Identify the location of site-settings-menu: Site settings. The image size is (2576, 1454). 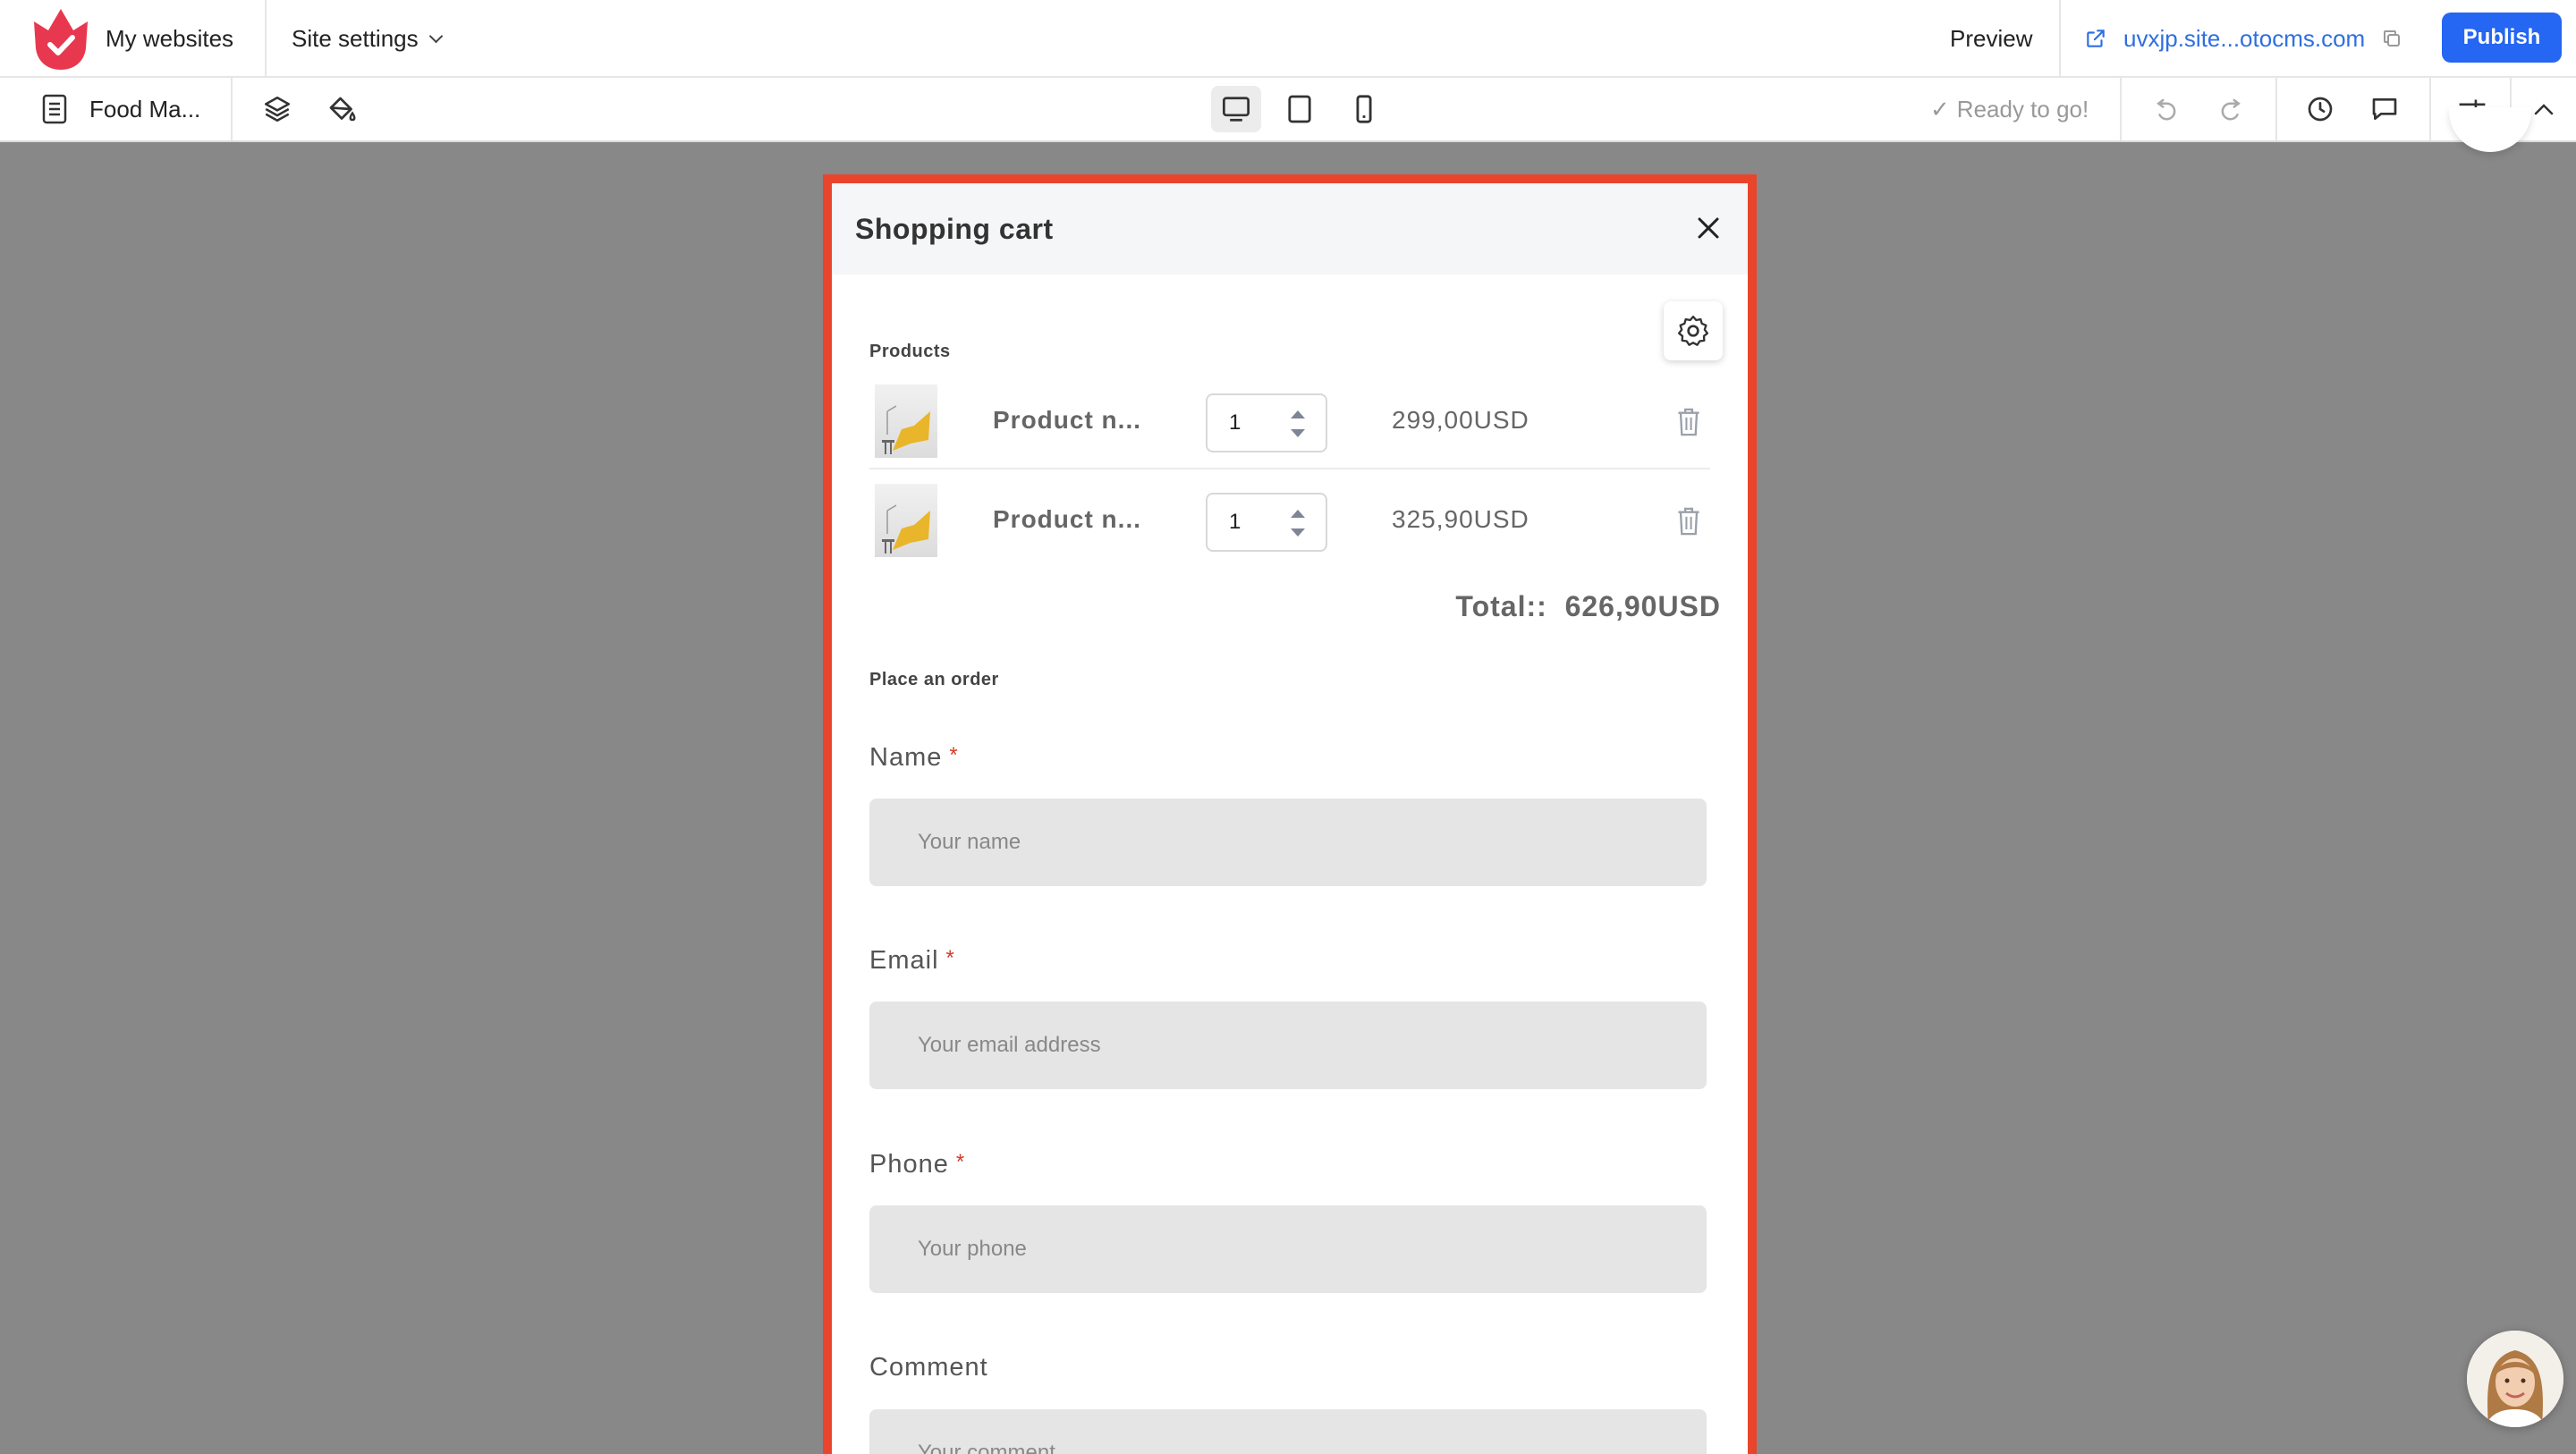
(367, 38).